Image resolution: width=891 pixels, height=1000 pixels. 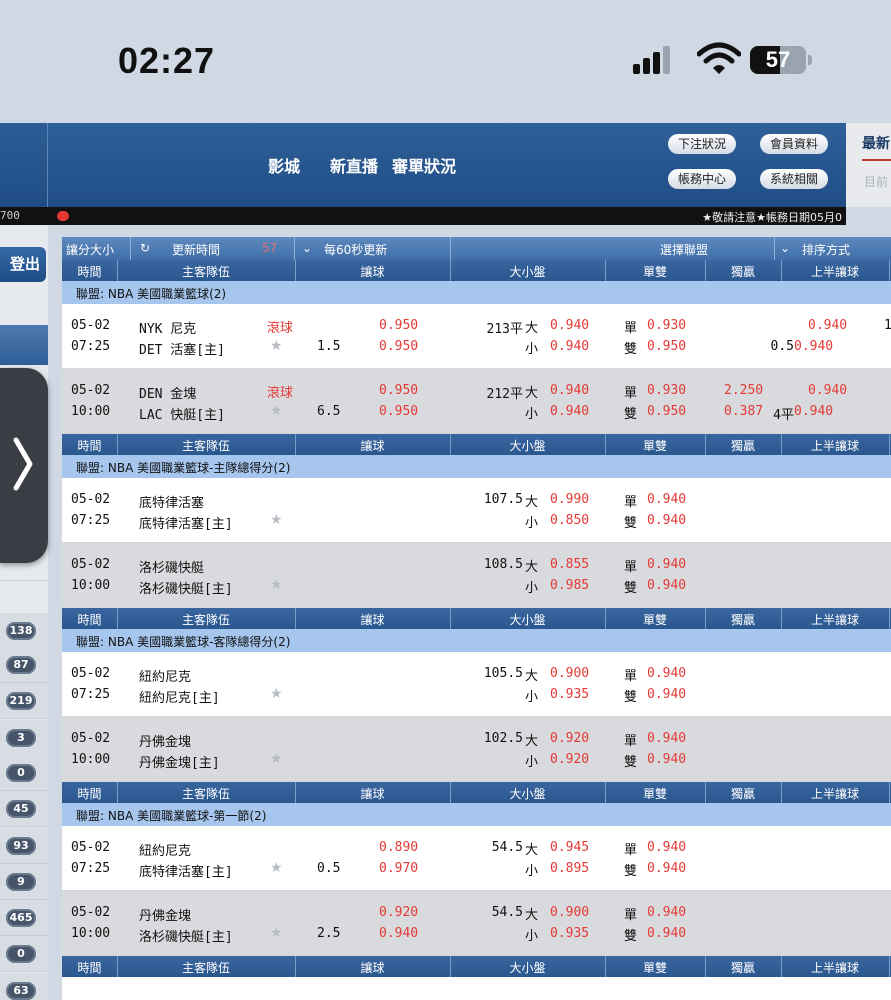 What do you see at coordinates (702, 144) in the screenshot?
I see `bet-status-button: 下注狀況` at bounding box center [702, 144].